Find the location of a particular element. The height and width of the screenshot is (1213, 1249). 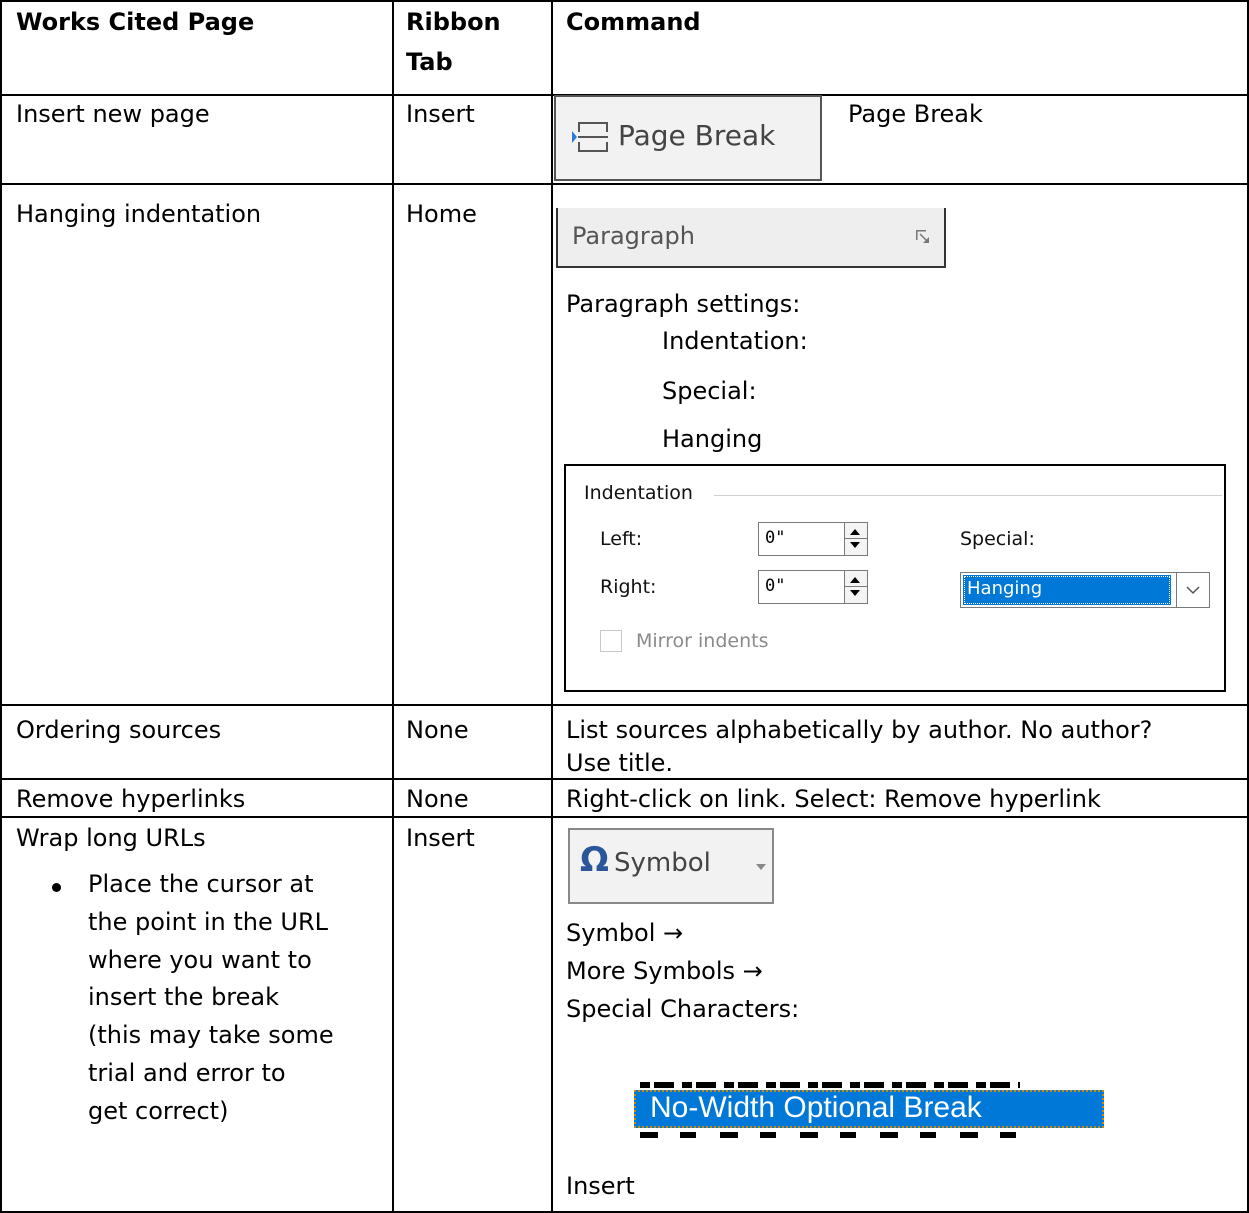

wrap-step-line: where you want to is located at coordinates (200, 960).